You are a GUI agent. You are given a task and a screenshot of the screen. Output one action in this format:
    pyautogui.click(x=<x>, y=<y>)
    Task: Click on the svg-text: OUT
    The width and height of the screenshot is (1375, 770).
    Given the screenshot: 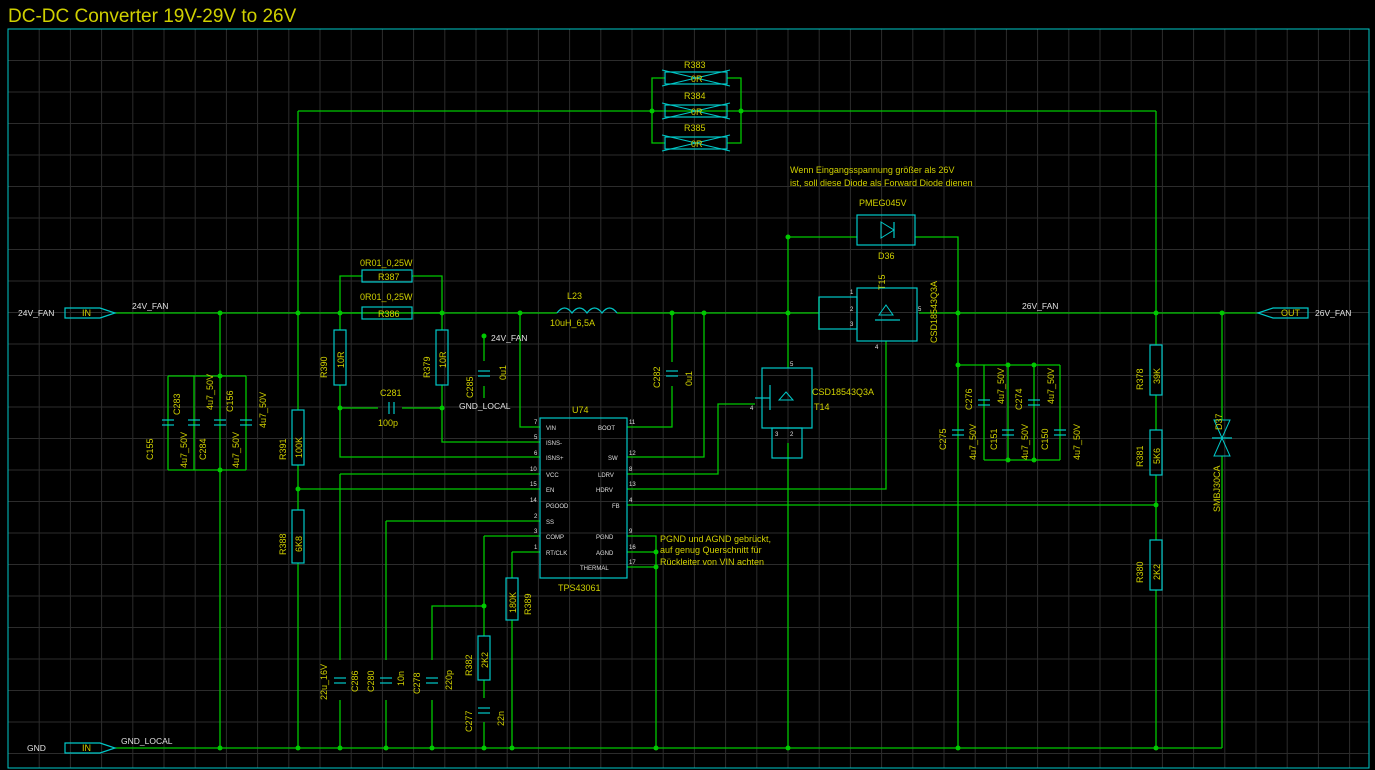 What is the action you would take?
    pyautogui.click(x=1291, y=313)
    